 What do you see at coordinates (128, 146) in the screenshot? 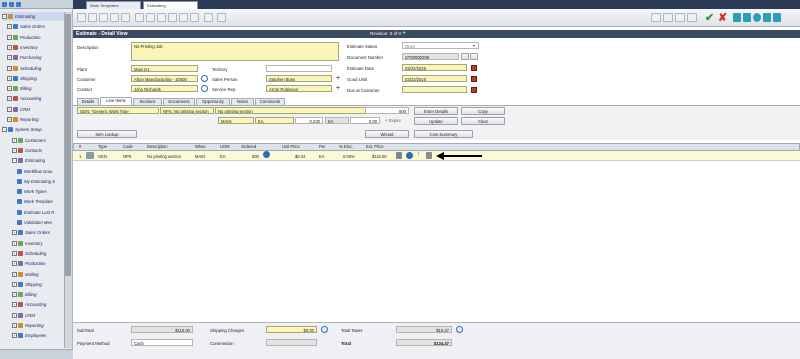
I see `column-header: Code` at bounding box center [128, 146].